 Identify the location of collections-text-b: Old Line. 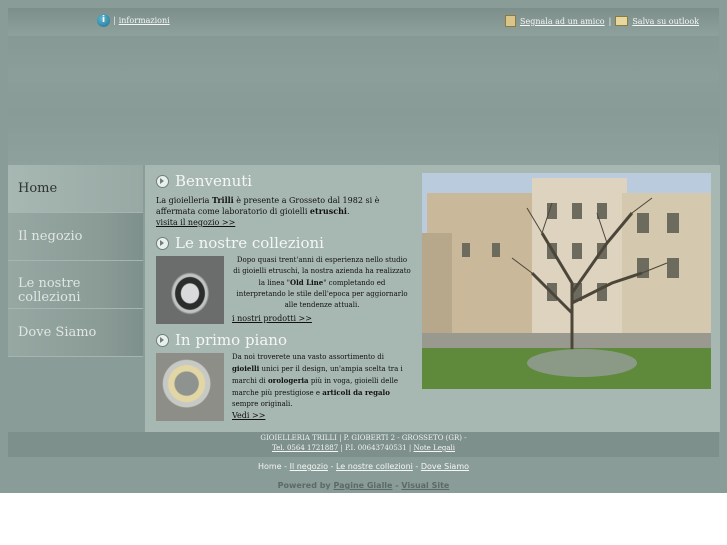
(307, 282).